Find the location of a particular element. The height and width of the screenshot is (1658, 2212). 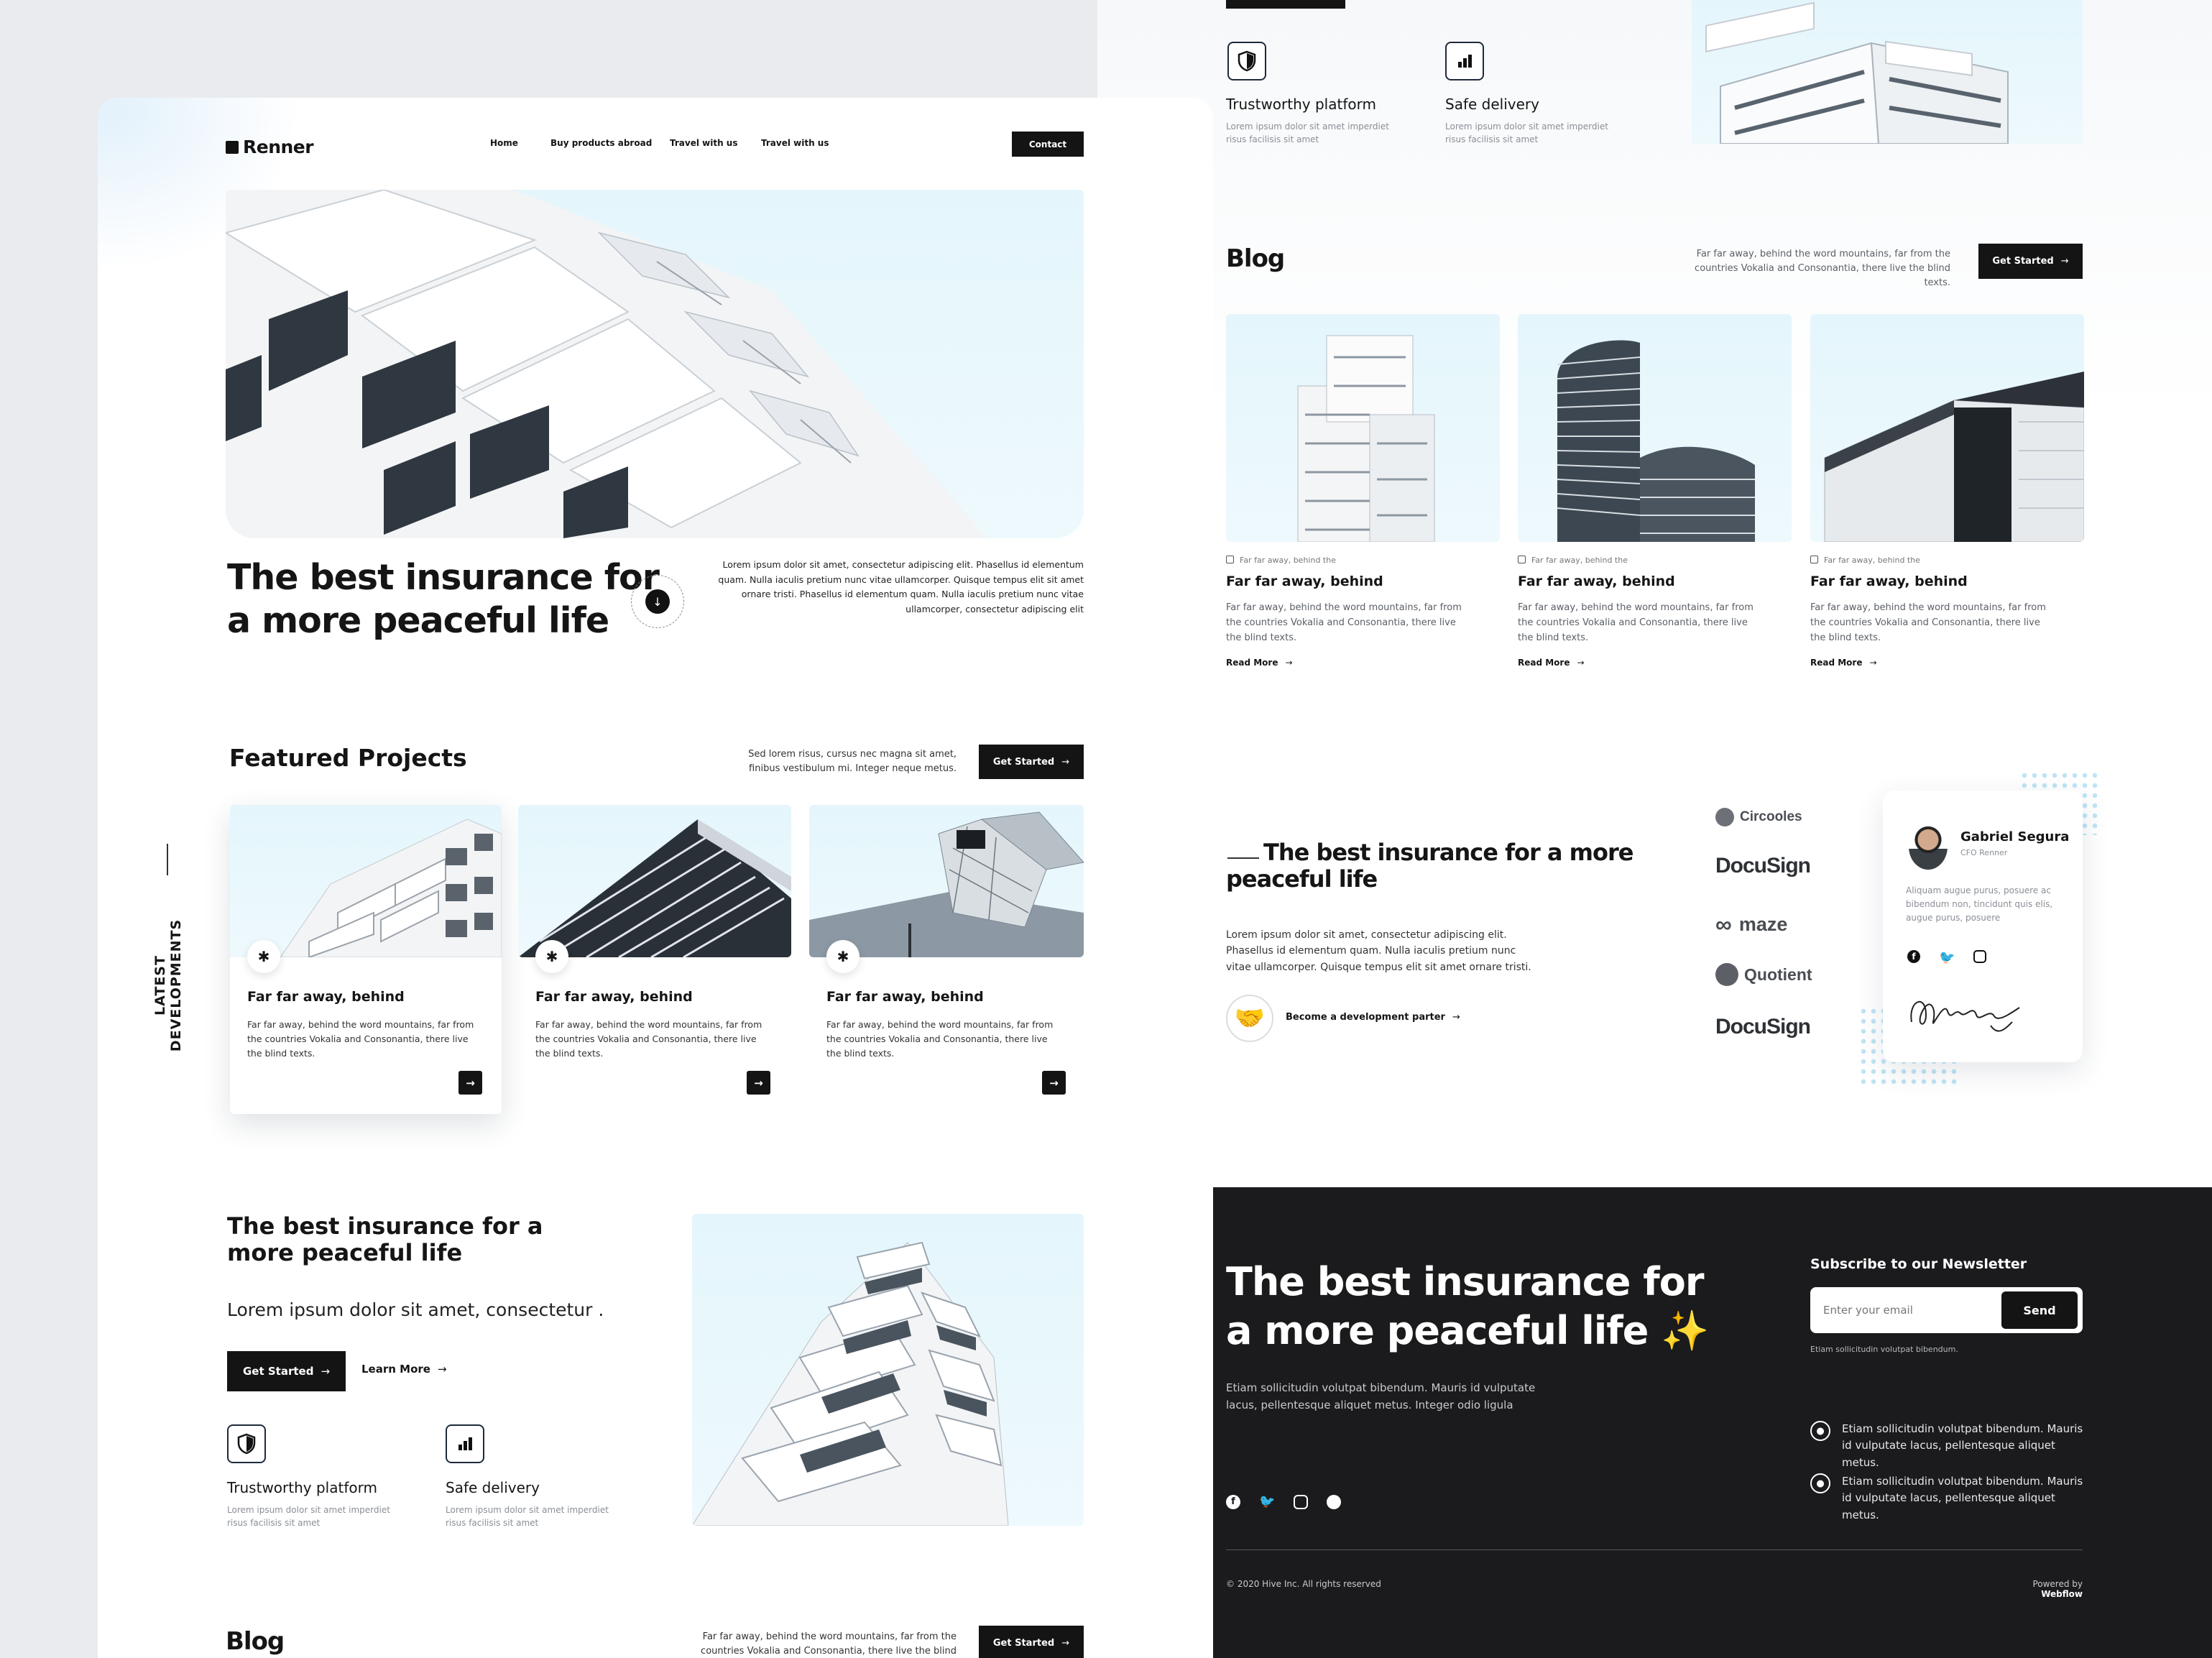

insurance-get-started-button: Get Started → is located at coordinates (286, 1371).